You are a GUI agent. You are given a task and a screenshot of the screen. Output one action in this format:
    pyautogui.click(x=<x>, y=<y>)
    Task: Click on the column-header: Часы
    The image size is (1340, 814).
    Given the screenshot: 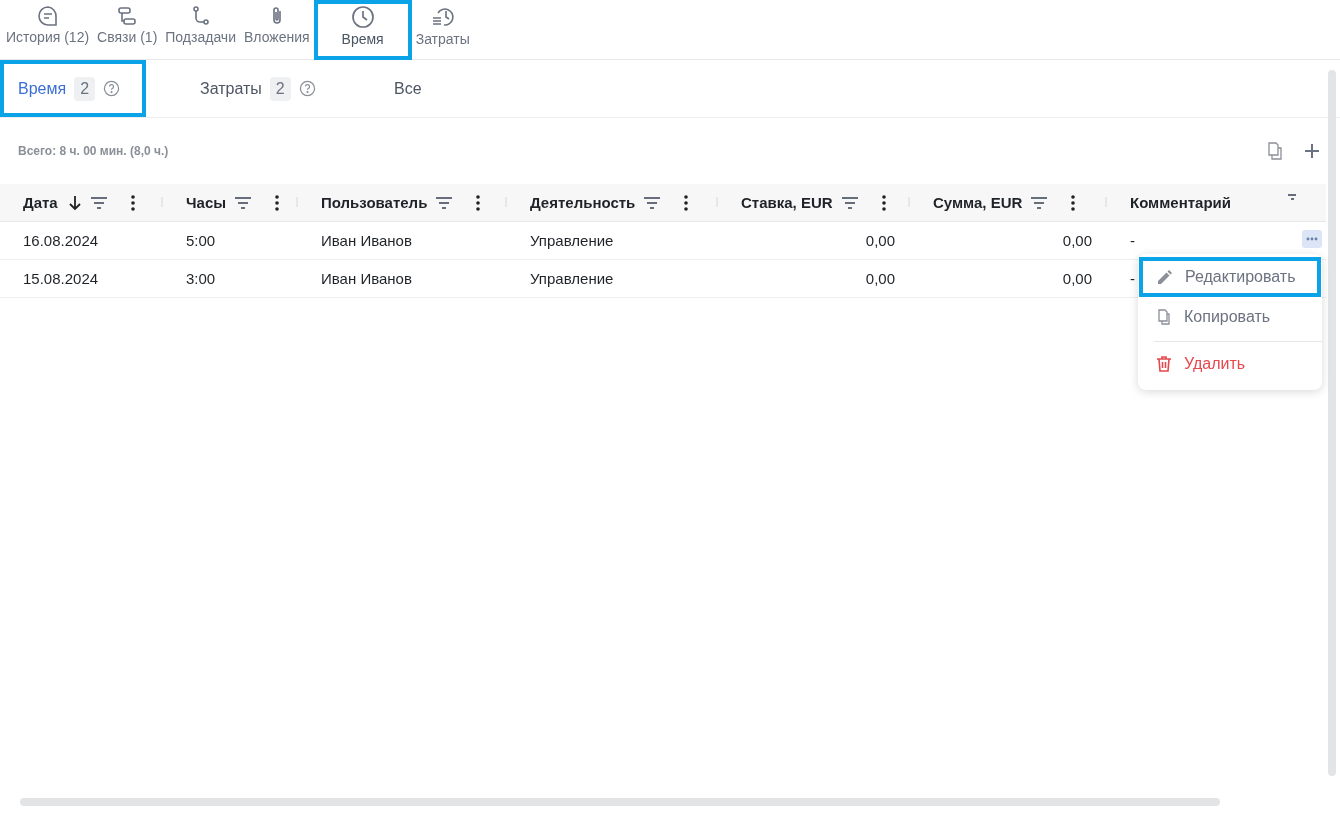 What is the action you would take?
    pyautogui.click(x=206, y=202)
    